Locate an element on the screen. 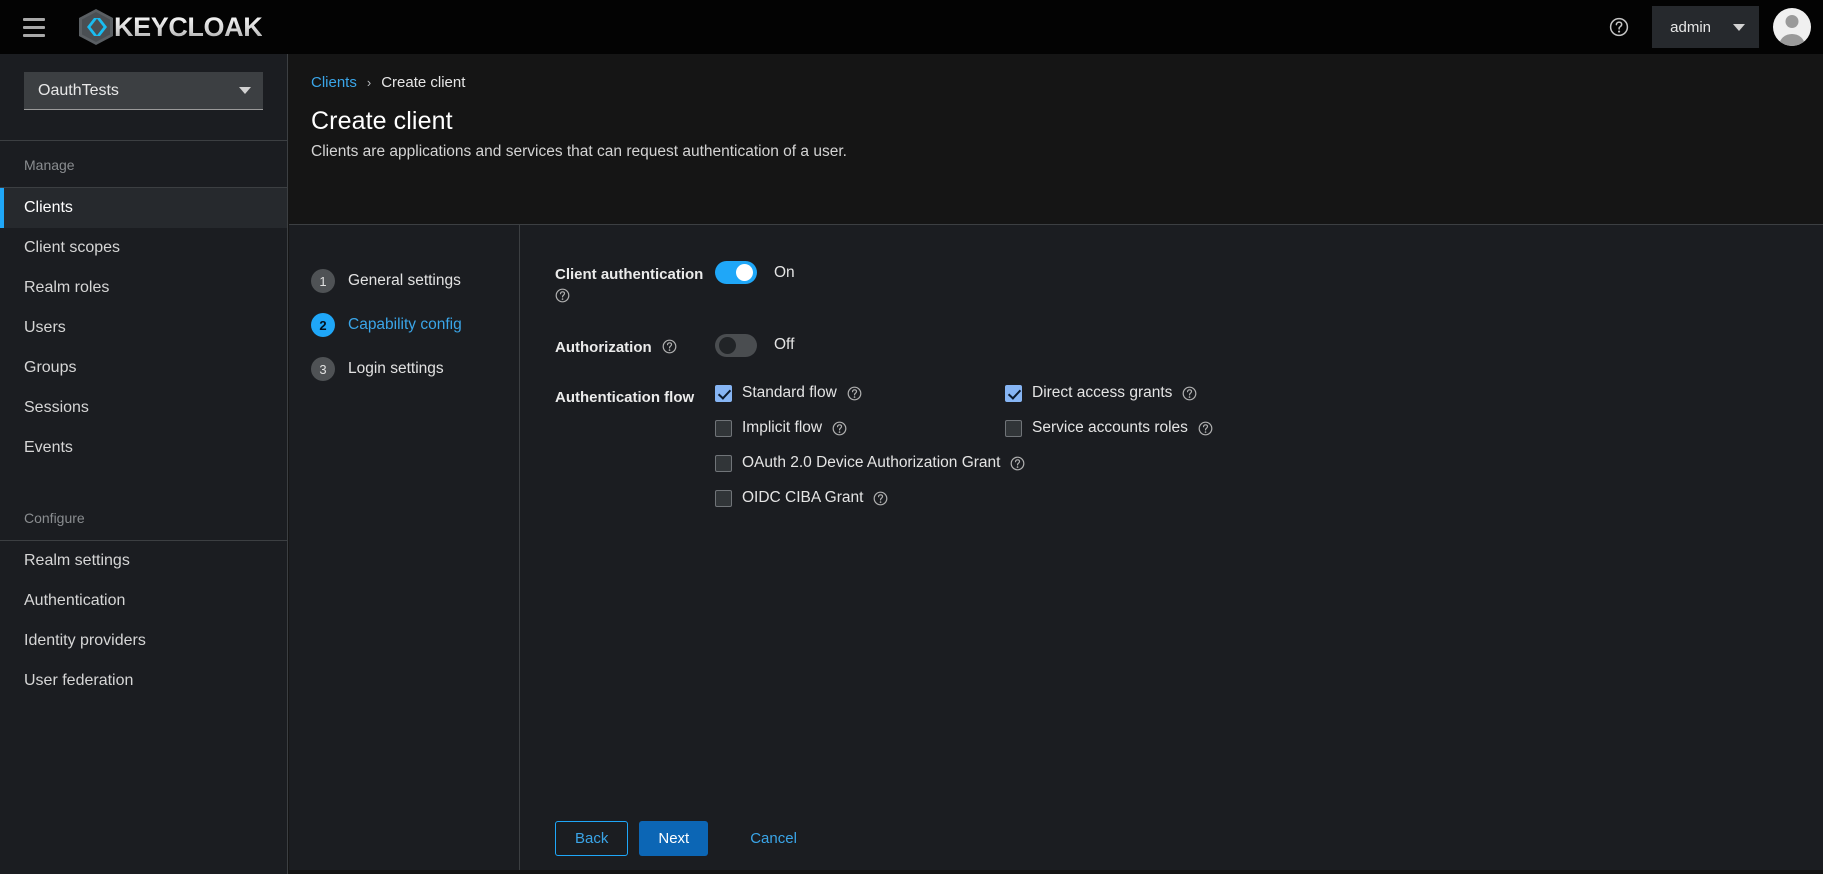  sidebar-item-label: Sessions is located at coordinates (56, 407).